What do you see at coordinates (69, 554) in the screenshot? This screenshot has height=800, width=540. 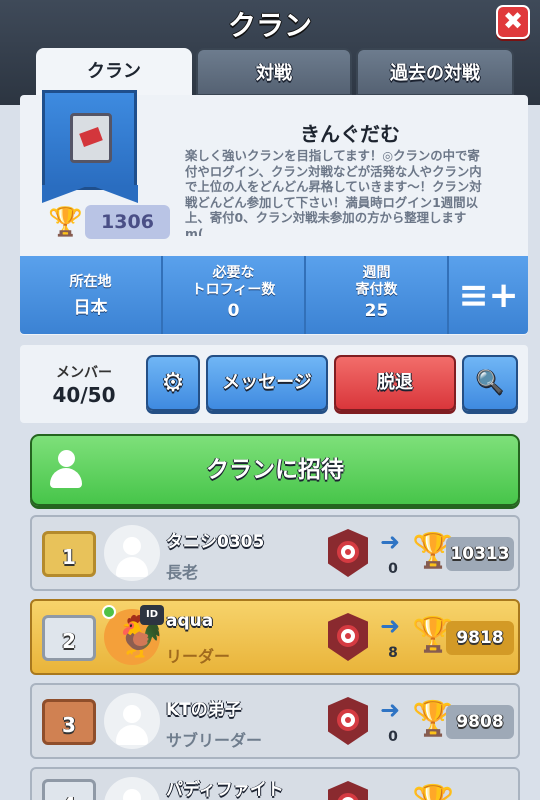 I see `rank-badge: 1` at bounding box center [69, 554].